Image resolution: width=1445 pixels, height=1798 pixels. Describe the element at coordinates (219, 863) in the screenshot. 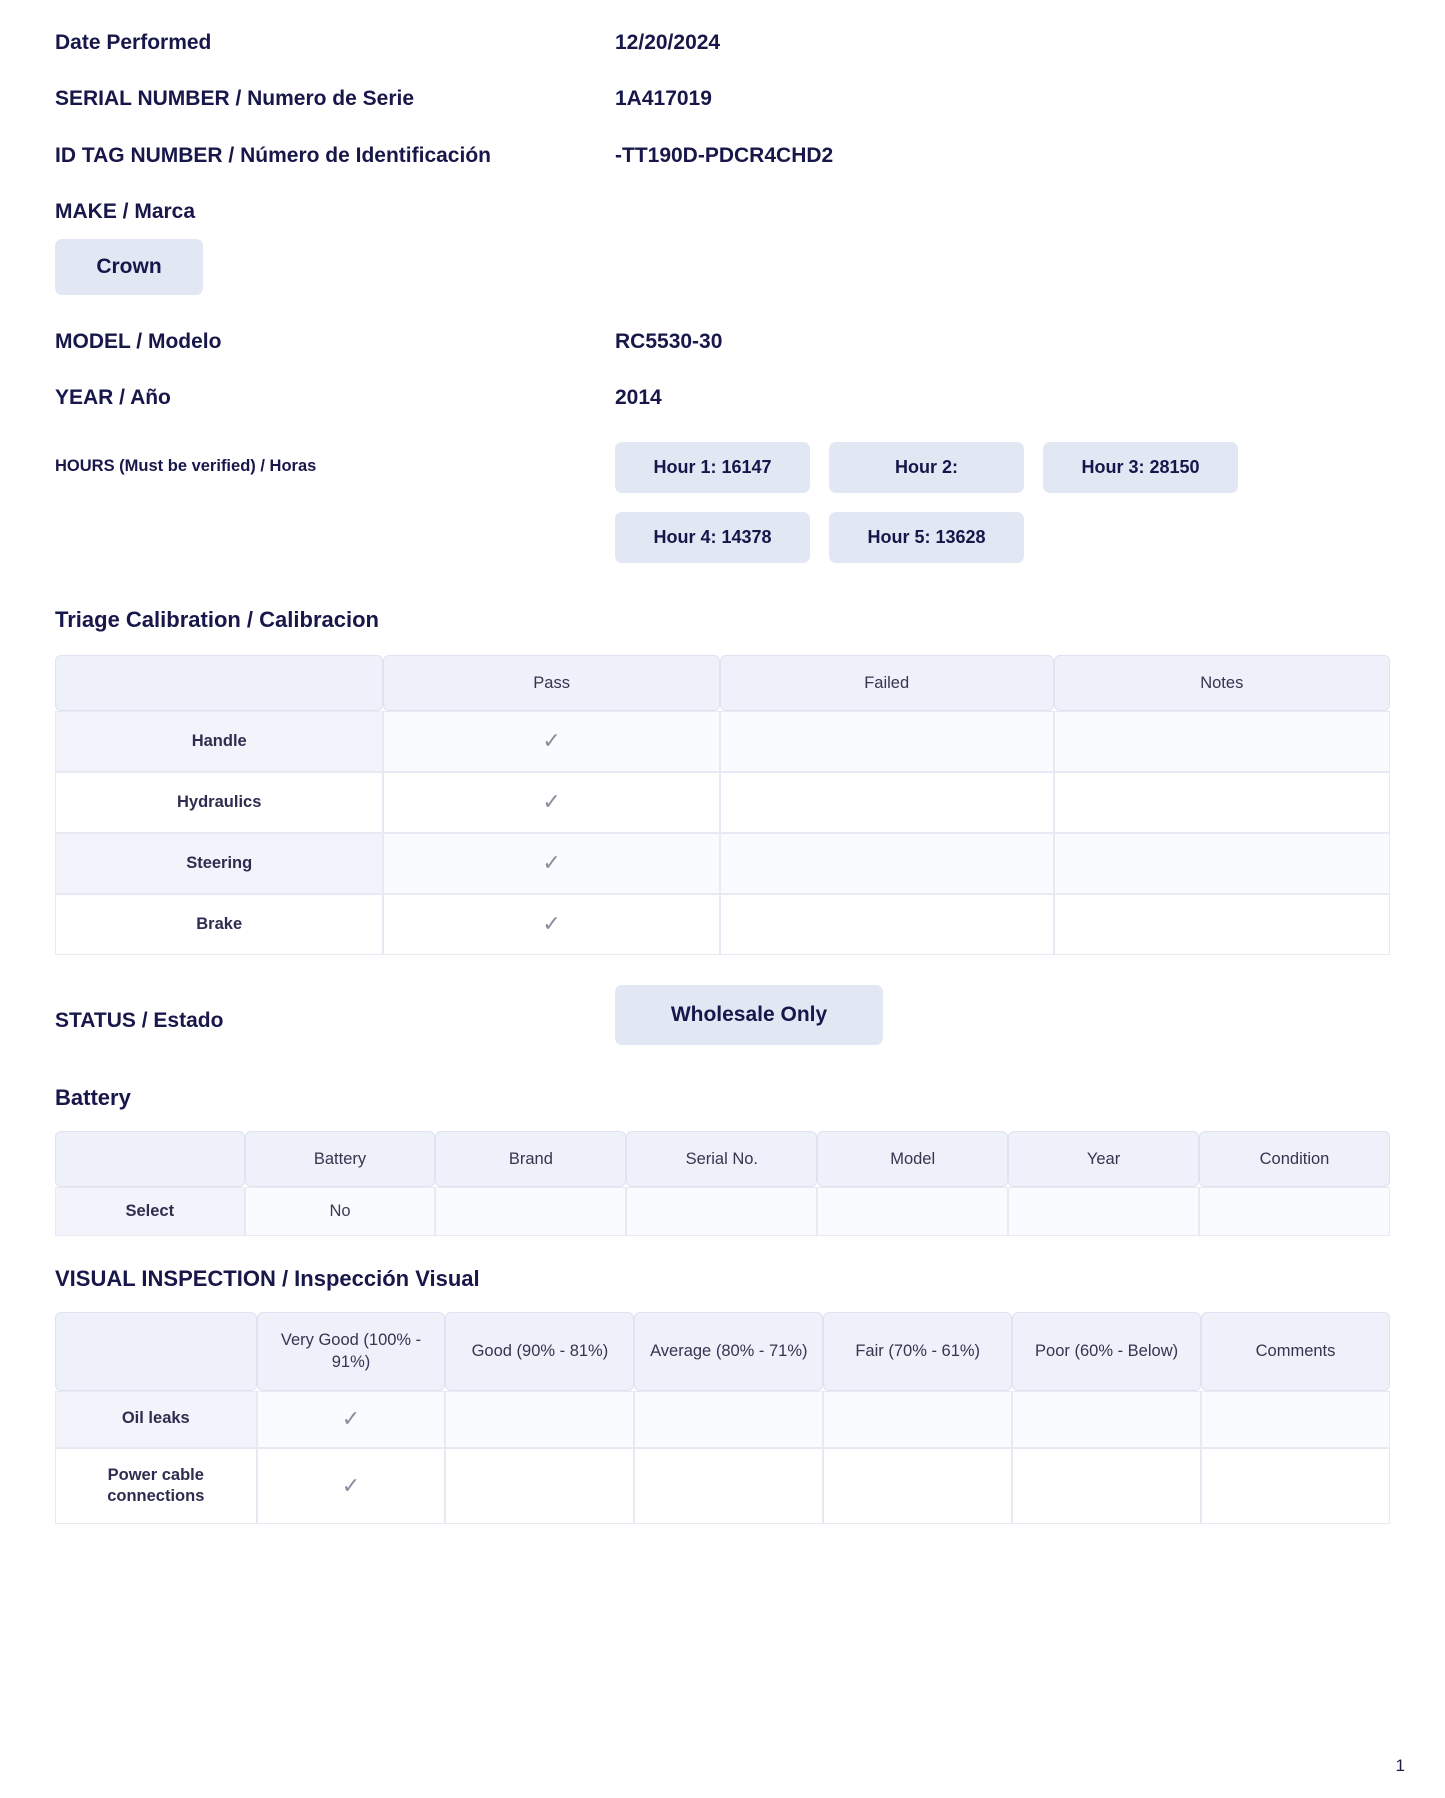

I see `triage-row-label-steering: Steering` at that location.